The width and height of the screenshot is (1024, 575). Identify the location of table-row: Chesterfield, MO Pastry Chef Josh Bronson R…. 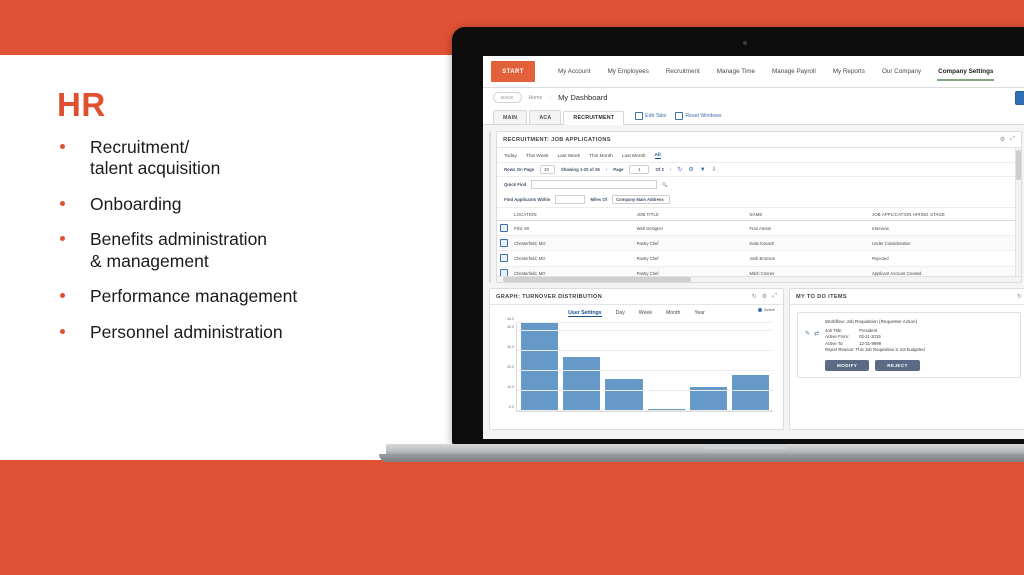
(759, 258).